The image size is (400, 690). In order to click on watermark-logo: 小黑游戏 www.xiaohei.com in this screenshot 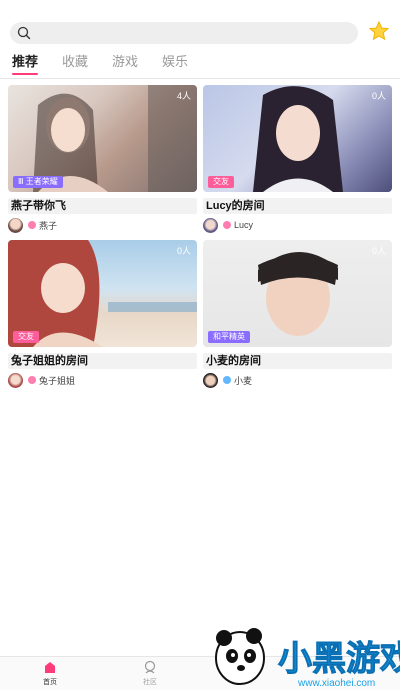, I will do `click(307, 658)`.